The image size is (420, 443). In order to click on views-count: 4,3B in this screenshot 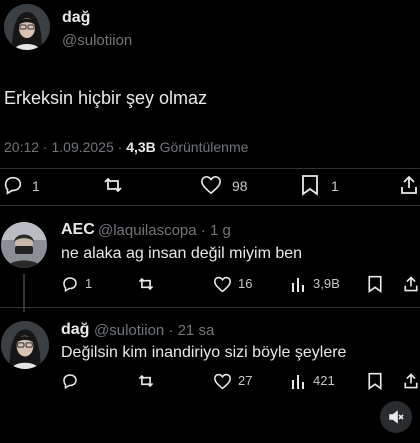, I will do `click(141, 147)`.